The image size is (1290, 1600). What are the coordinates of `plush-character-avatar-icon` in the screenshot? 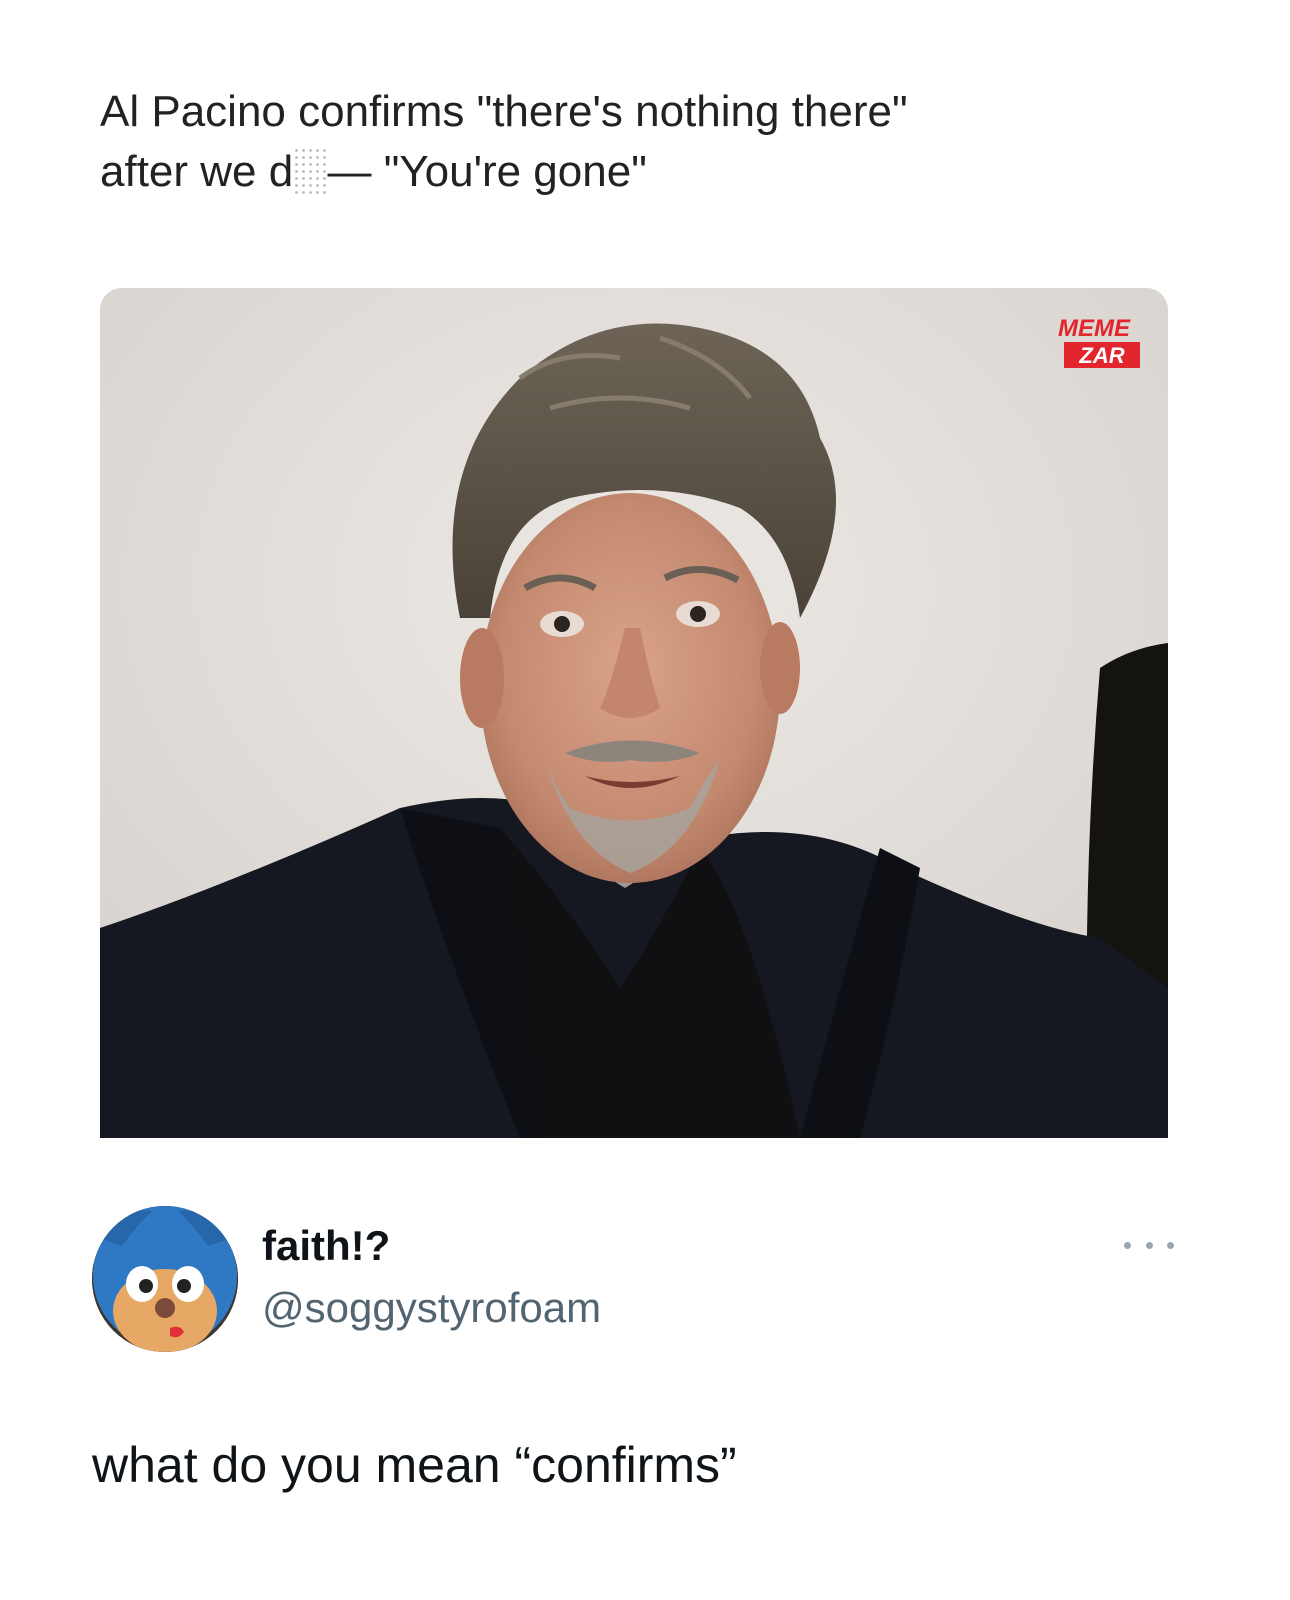 It's located at (165, 1279).